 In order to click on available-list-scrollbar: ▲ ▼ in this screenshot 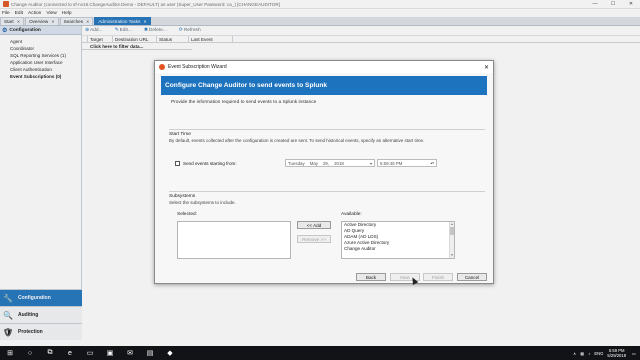, I will do `click(451, 240)`.